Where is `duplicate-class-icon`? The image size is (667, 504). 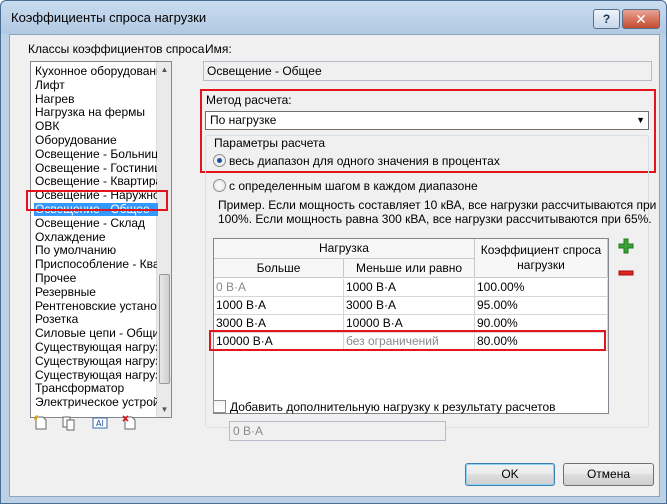
duplicate-class-icon is located at coordinates (69, 424).